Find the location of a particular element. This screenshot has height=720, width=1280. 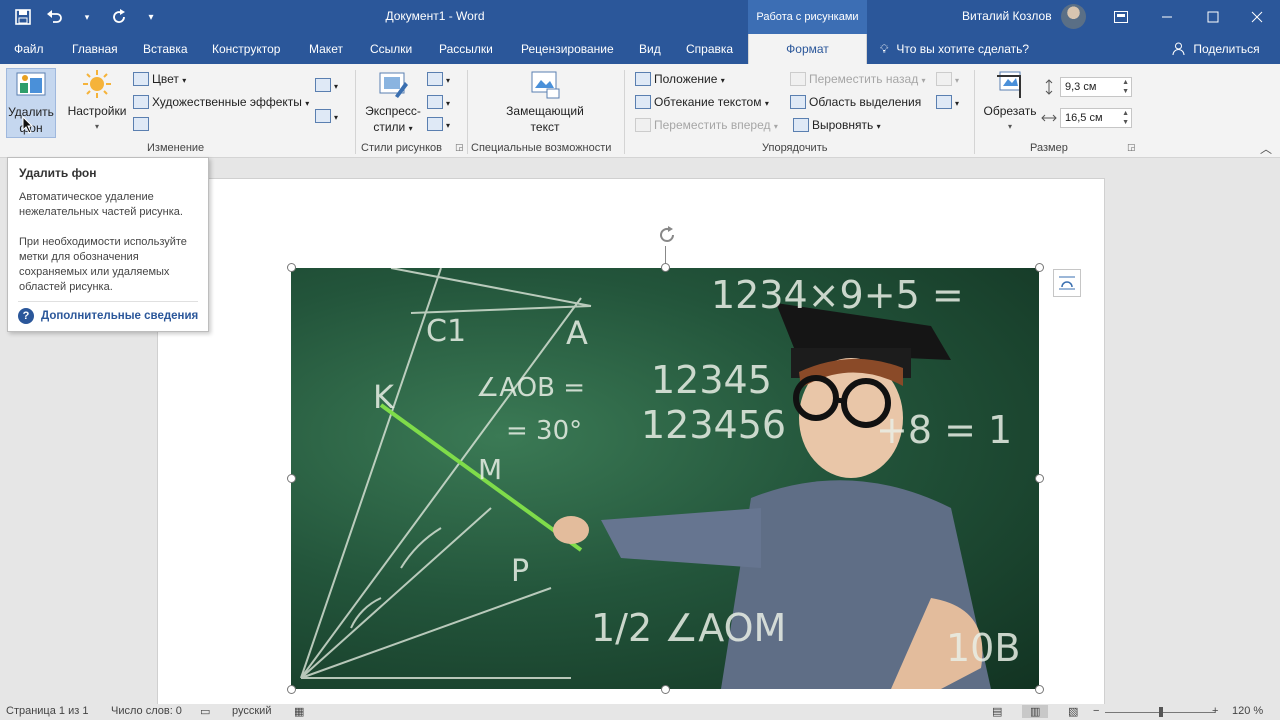

mouse-cursor-icon is located at coordinates (28, 126).